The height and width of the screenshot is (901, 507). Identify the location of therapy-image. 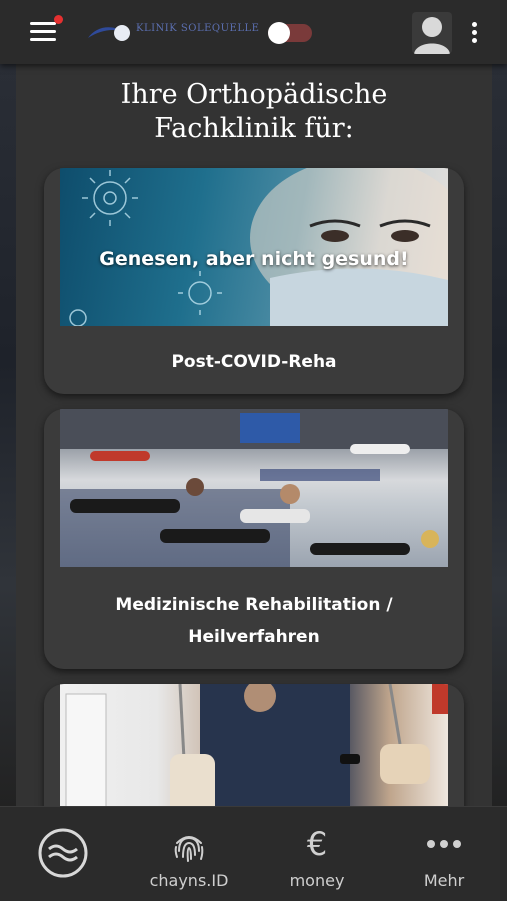
(254, 745).